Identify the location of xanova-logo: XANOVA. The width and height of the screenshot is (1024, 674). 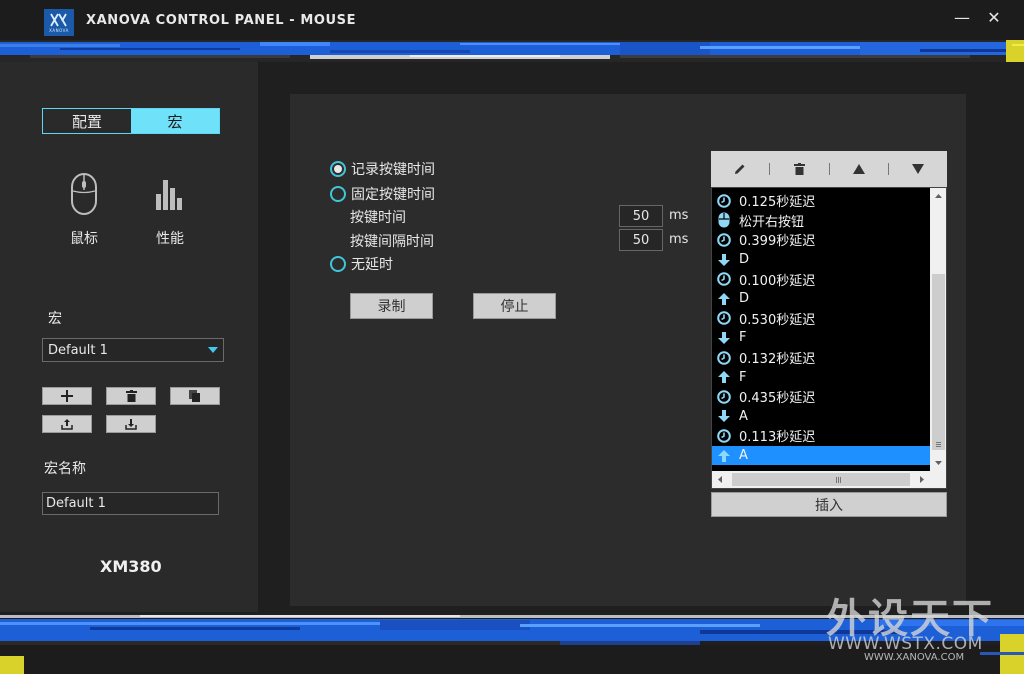
(59, 22).